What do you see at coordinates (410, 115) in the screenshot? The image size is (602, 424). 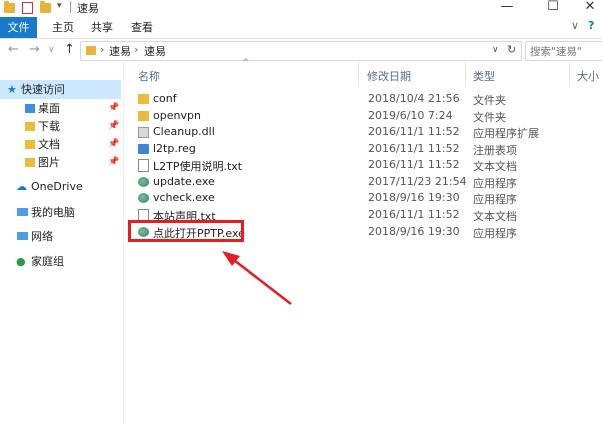 I see `file-date: 2019/6/10 7:24` at bounding box center [410, 115].